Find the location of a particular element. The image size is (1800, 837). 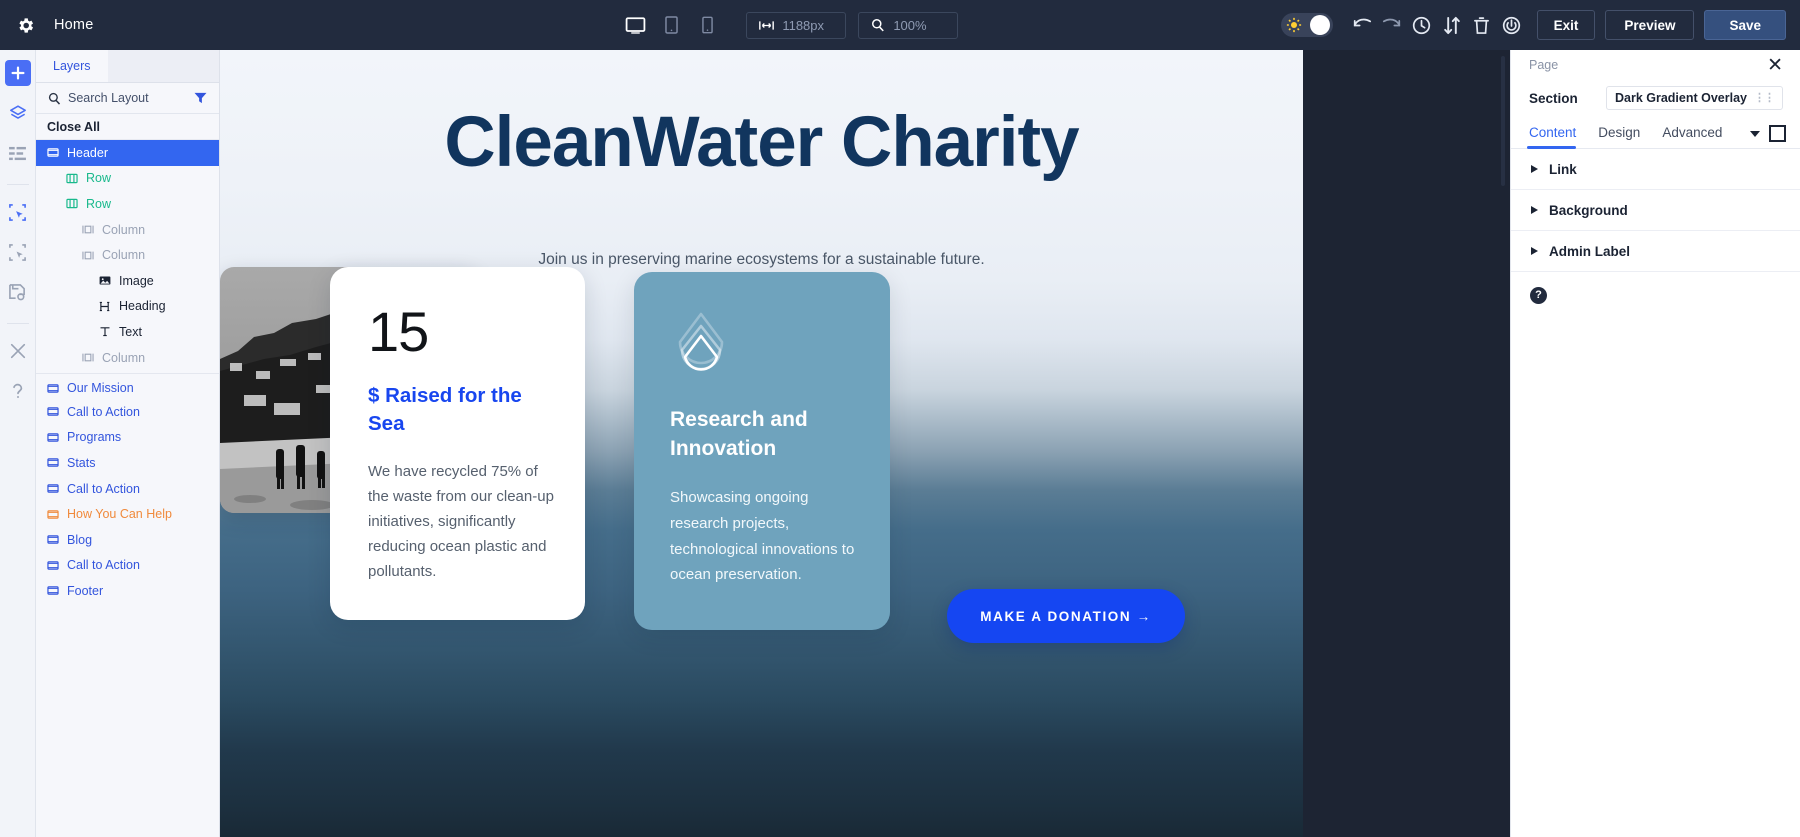

text-icon is located at coordinates (106, 331).